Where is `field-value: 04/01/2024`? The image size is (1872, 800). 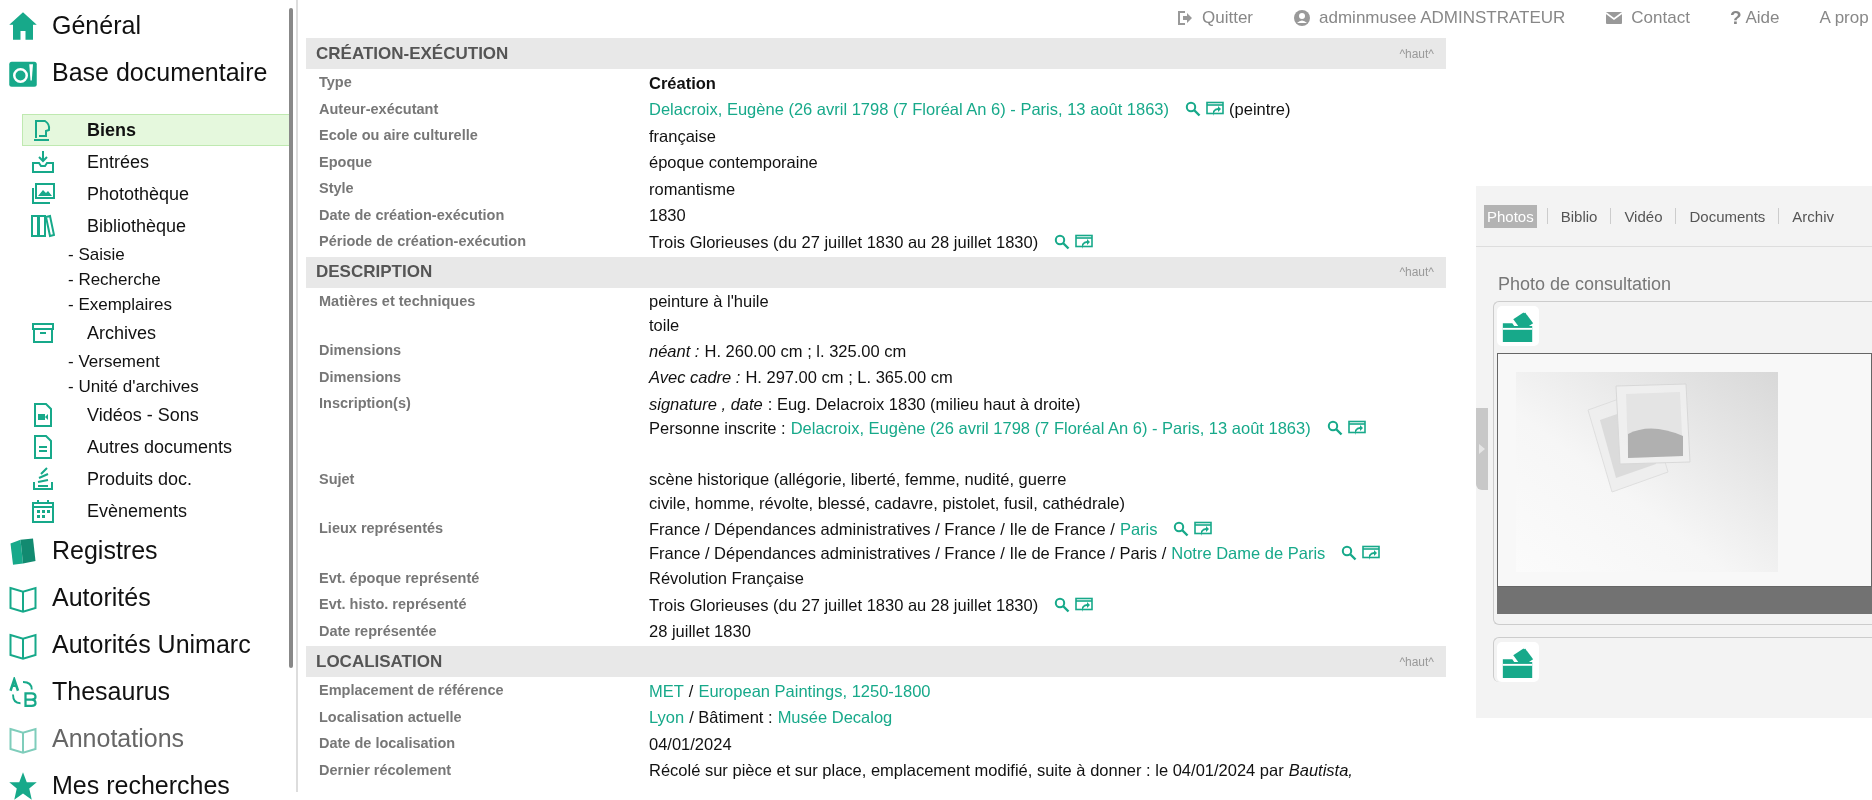 field-value: 04/01/2024 is located at coordinates (690, 744).